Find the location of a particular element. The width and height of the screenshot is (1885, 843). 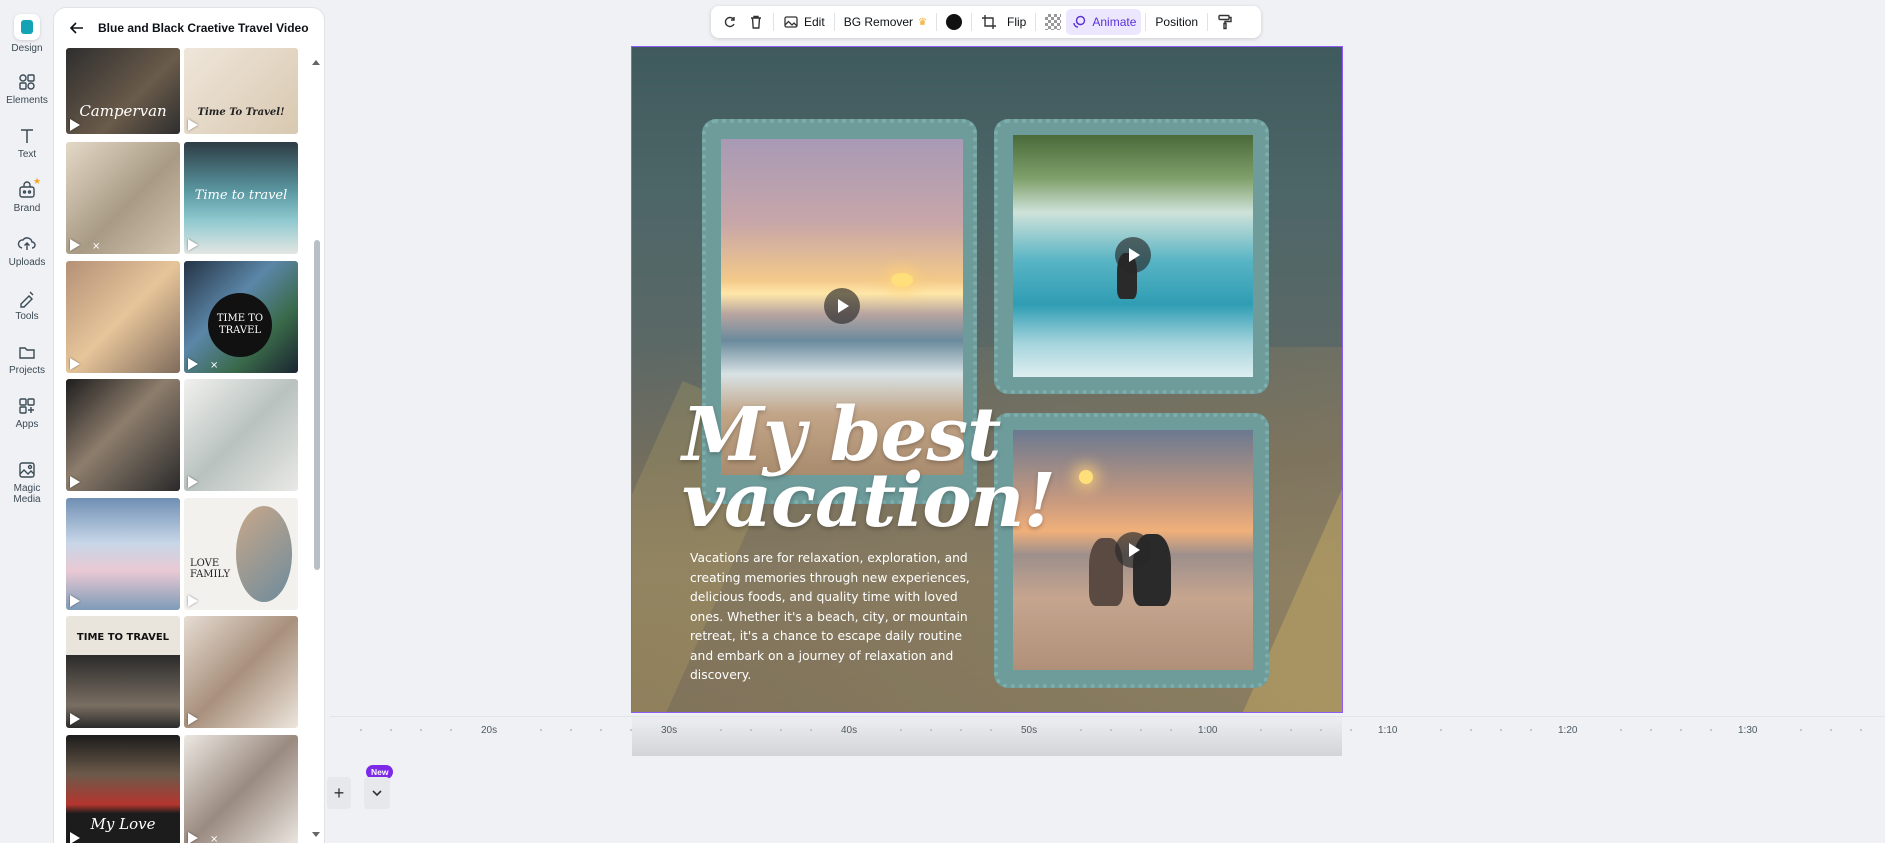

transparency-icon is located at coordinates (1053, 22).